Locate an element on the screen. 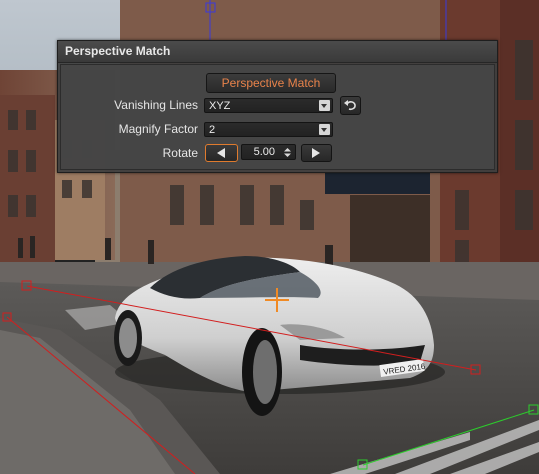  rotate-right-button is located at coordinates (316, 153).